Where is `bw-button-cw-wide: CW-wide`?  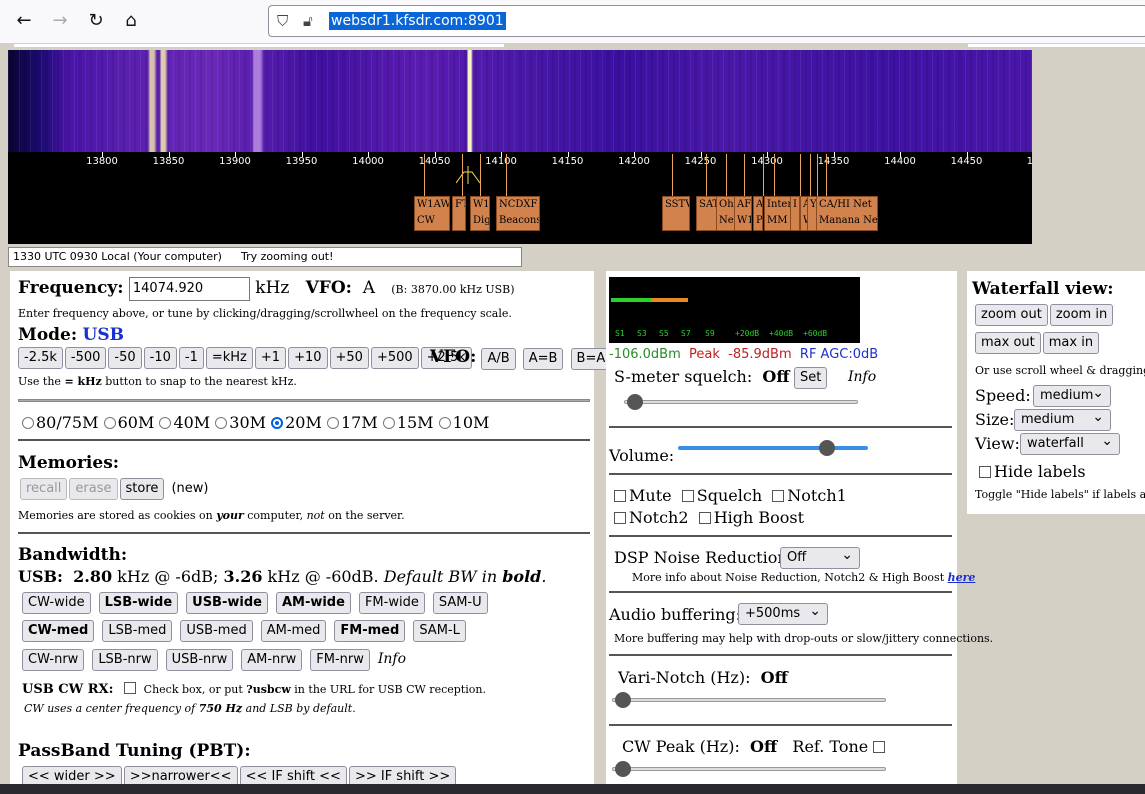 bw-button-cw-wide: CW-wide is located at coordinates (56, 603).